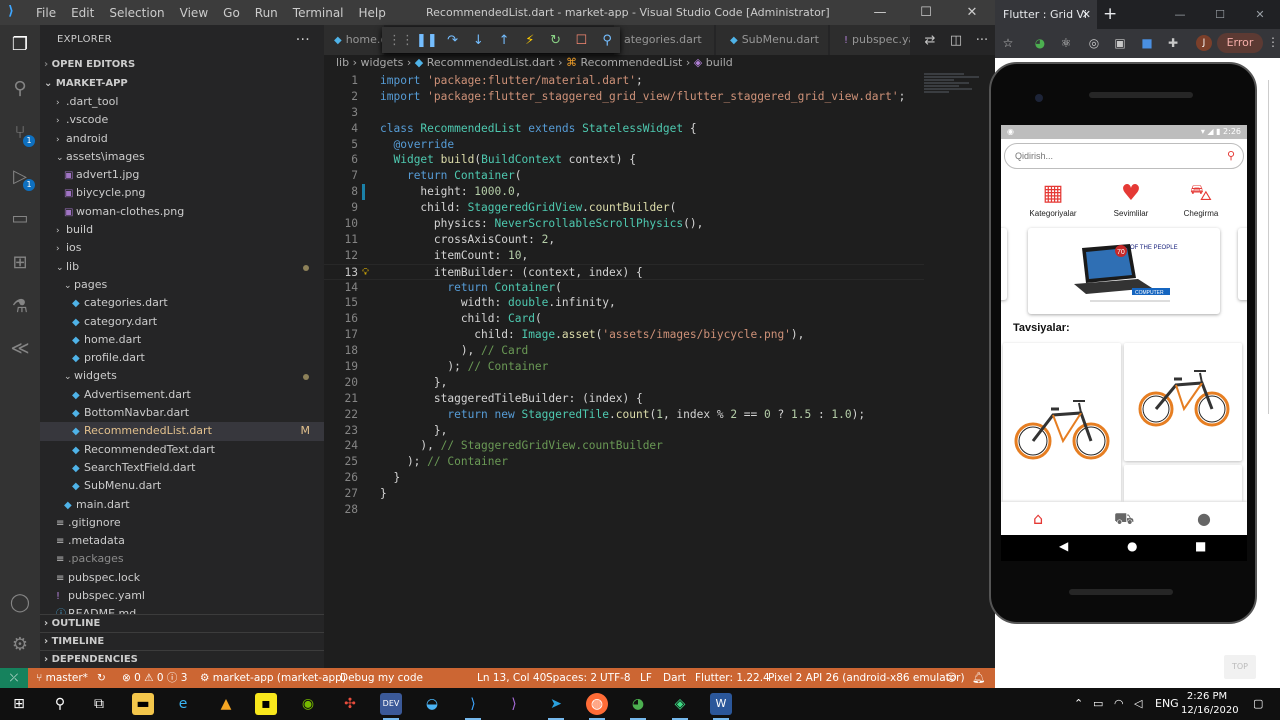 This screenshot has height=720, width=1280. What do you see at coordinates (1066, 43) in the screenshot?
I see `react-devtools-icon: ⚛` at bounding box center [1066, 43].